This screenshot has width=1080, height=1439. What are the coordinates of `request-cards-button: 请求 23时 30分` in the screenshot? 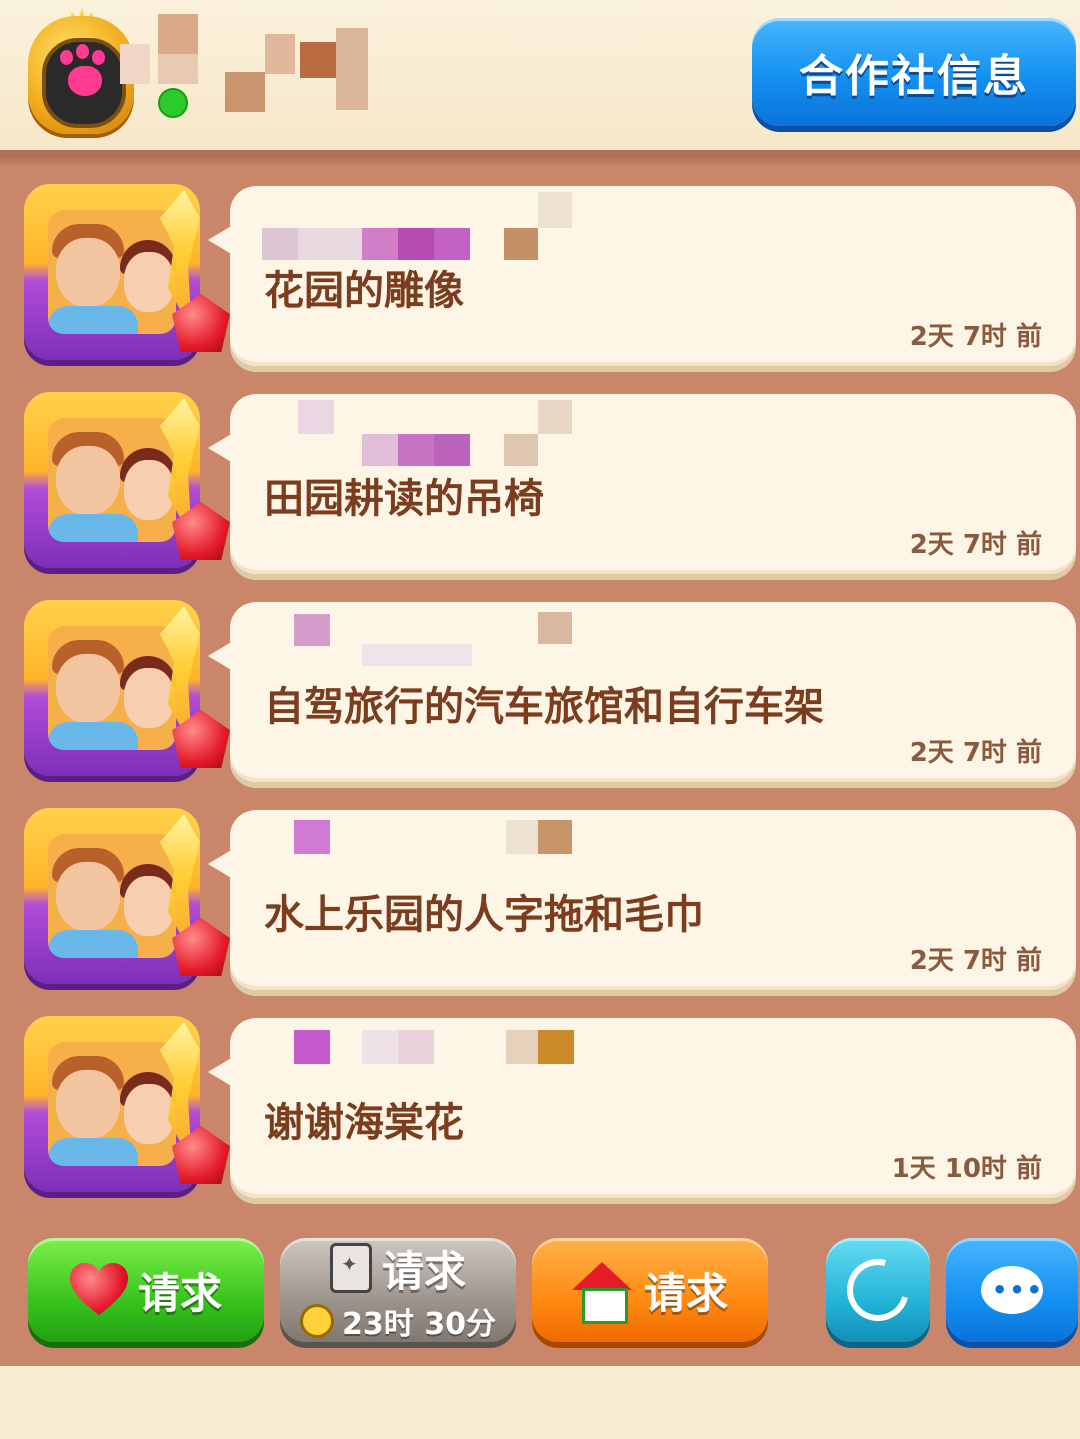 It's located at (398, 1290).